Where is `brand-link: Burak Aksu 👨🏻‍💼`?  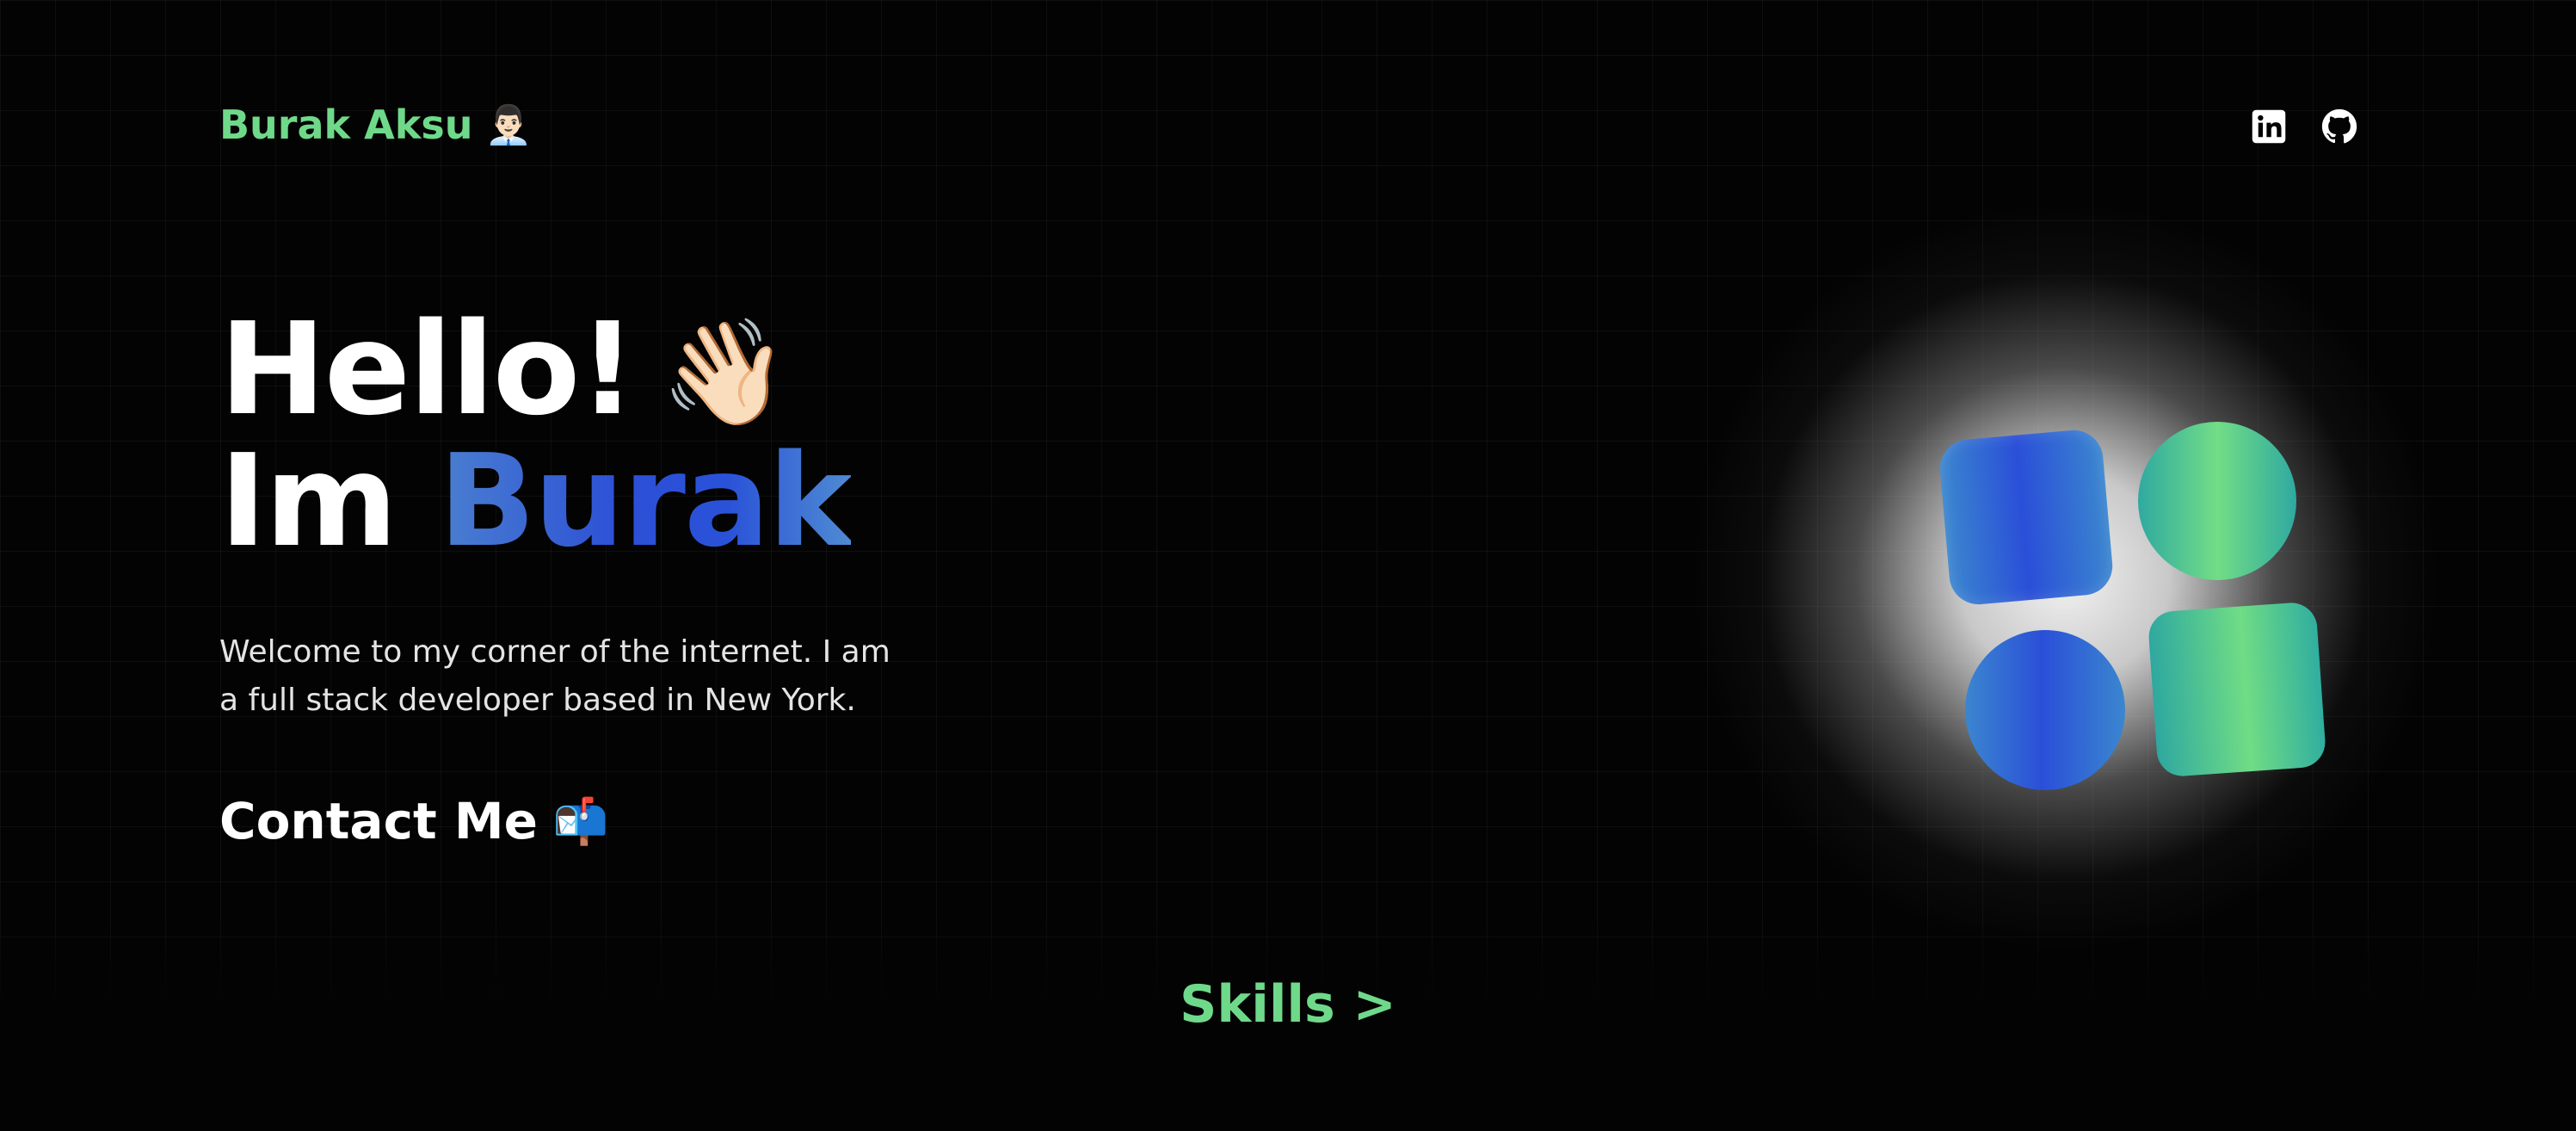
brand-link: Burak Aksu 👨🏻‍💼 is located at coordinates (376, 125).